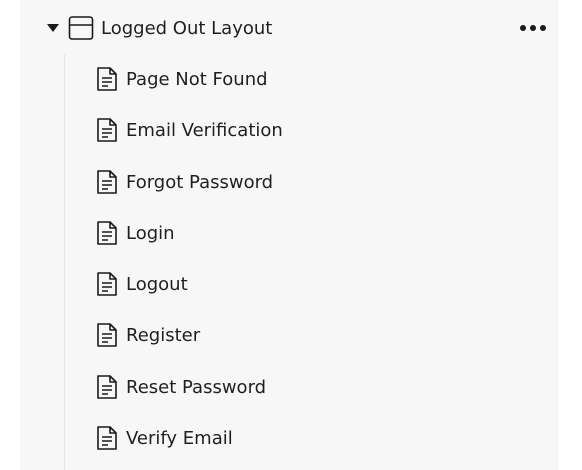  What do you see at coordinates (187, 28) in the screenshot?
I see `layout-group-label: Logged Out Layout` at bounding box center [187, 28].